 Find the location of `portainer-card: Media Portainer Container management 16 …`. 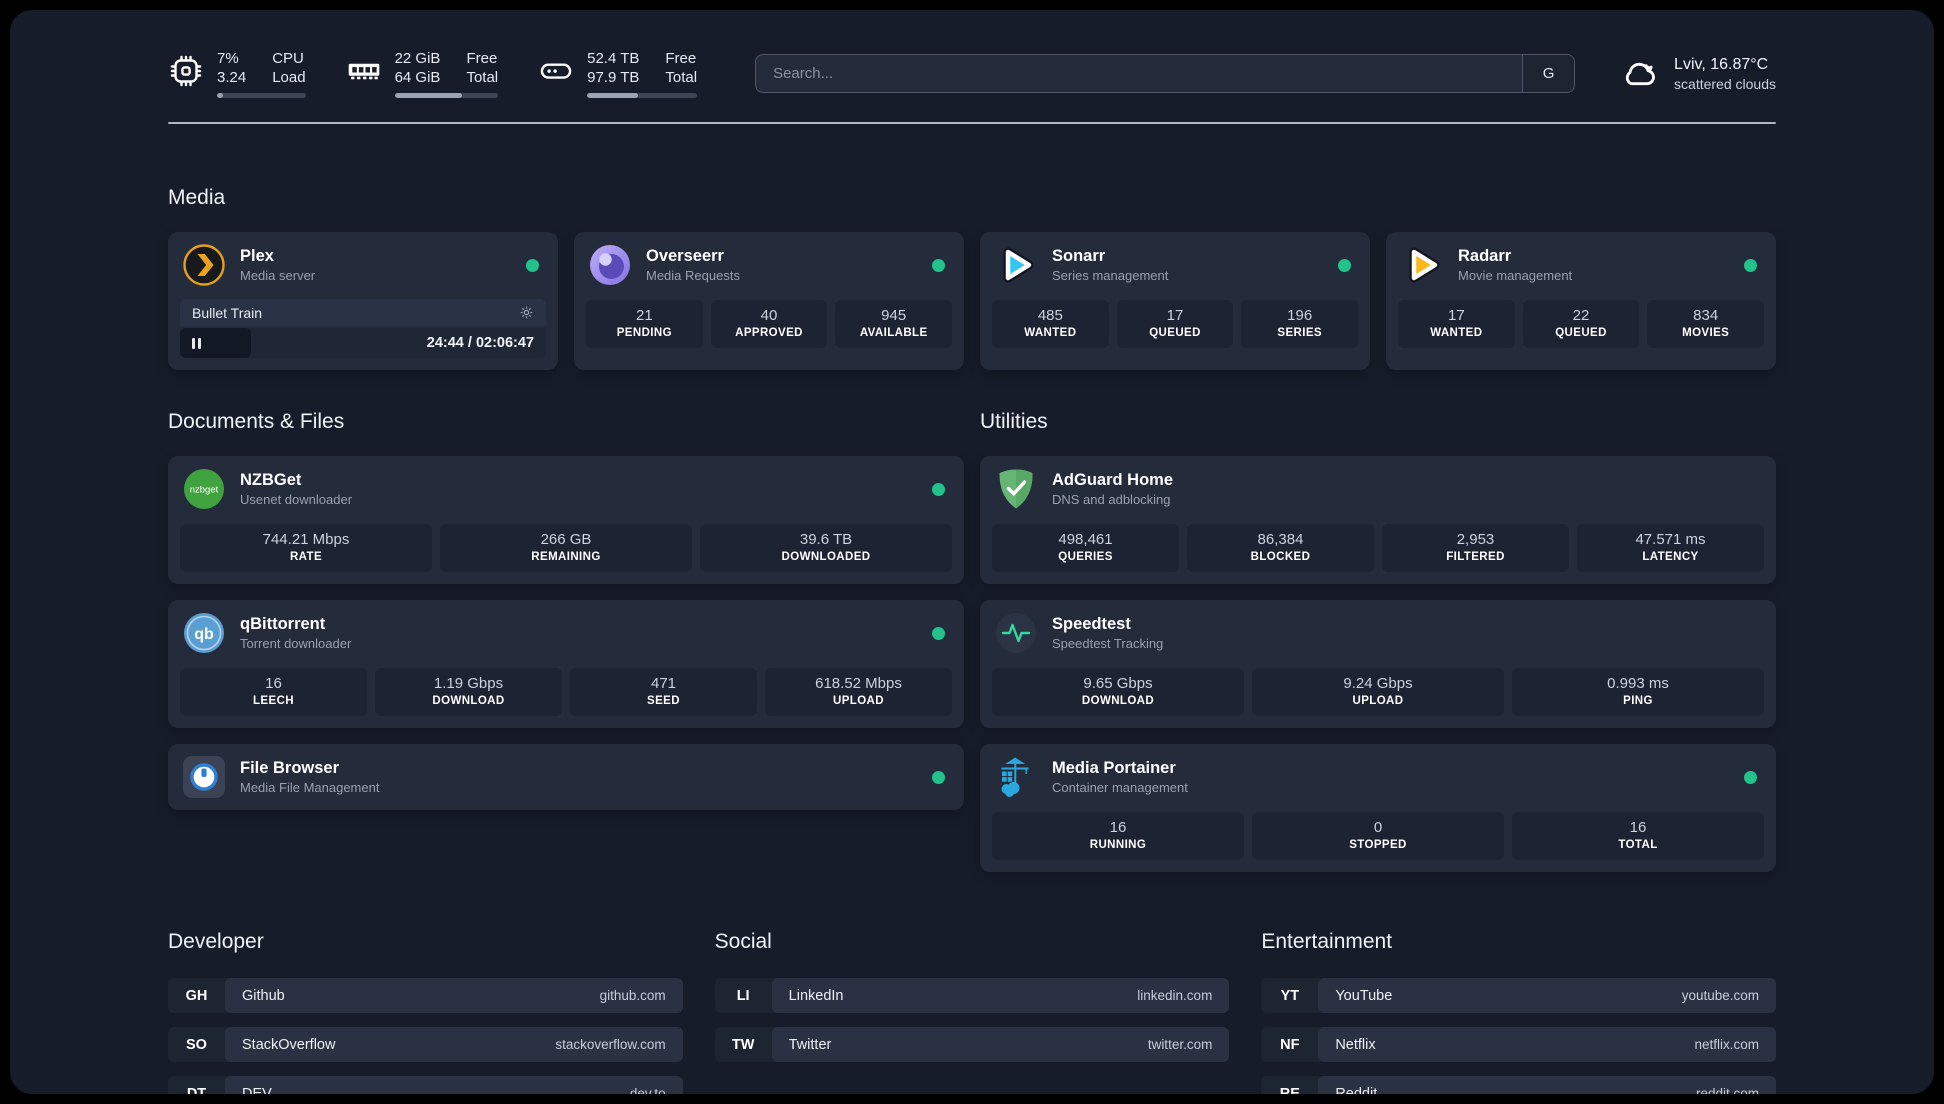

portainer-card: Media Portainer Container management 16 … is located at coordinates (1378, 808).